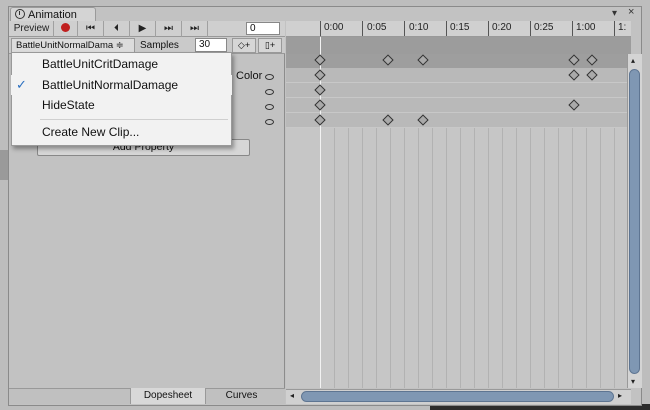 The image size is (650, 410). What do you see at coordinates (458, 45) in the screenshot?
I see `event-lane` at bounding box center [458, 45].